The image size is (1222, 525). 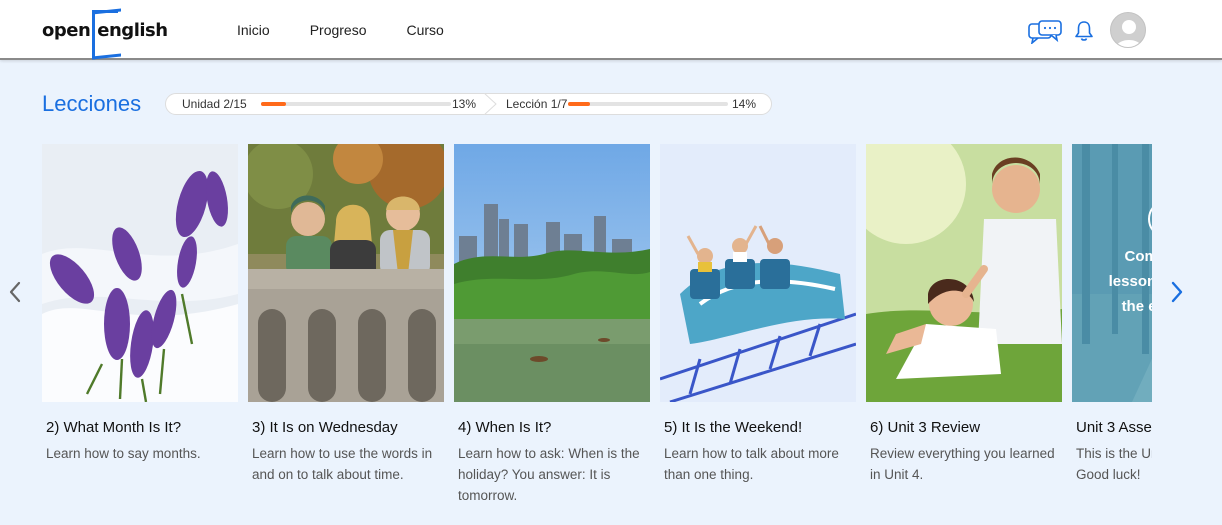 I want to click on top-navbar: open english Inicio Progreso Curso, so click(x=611, y=30).